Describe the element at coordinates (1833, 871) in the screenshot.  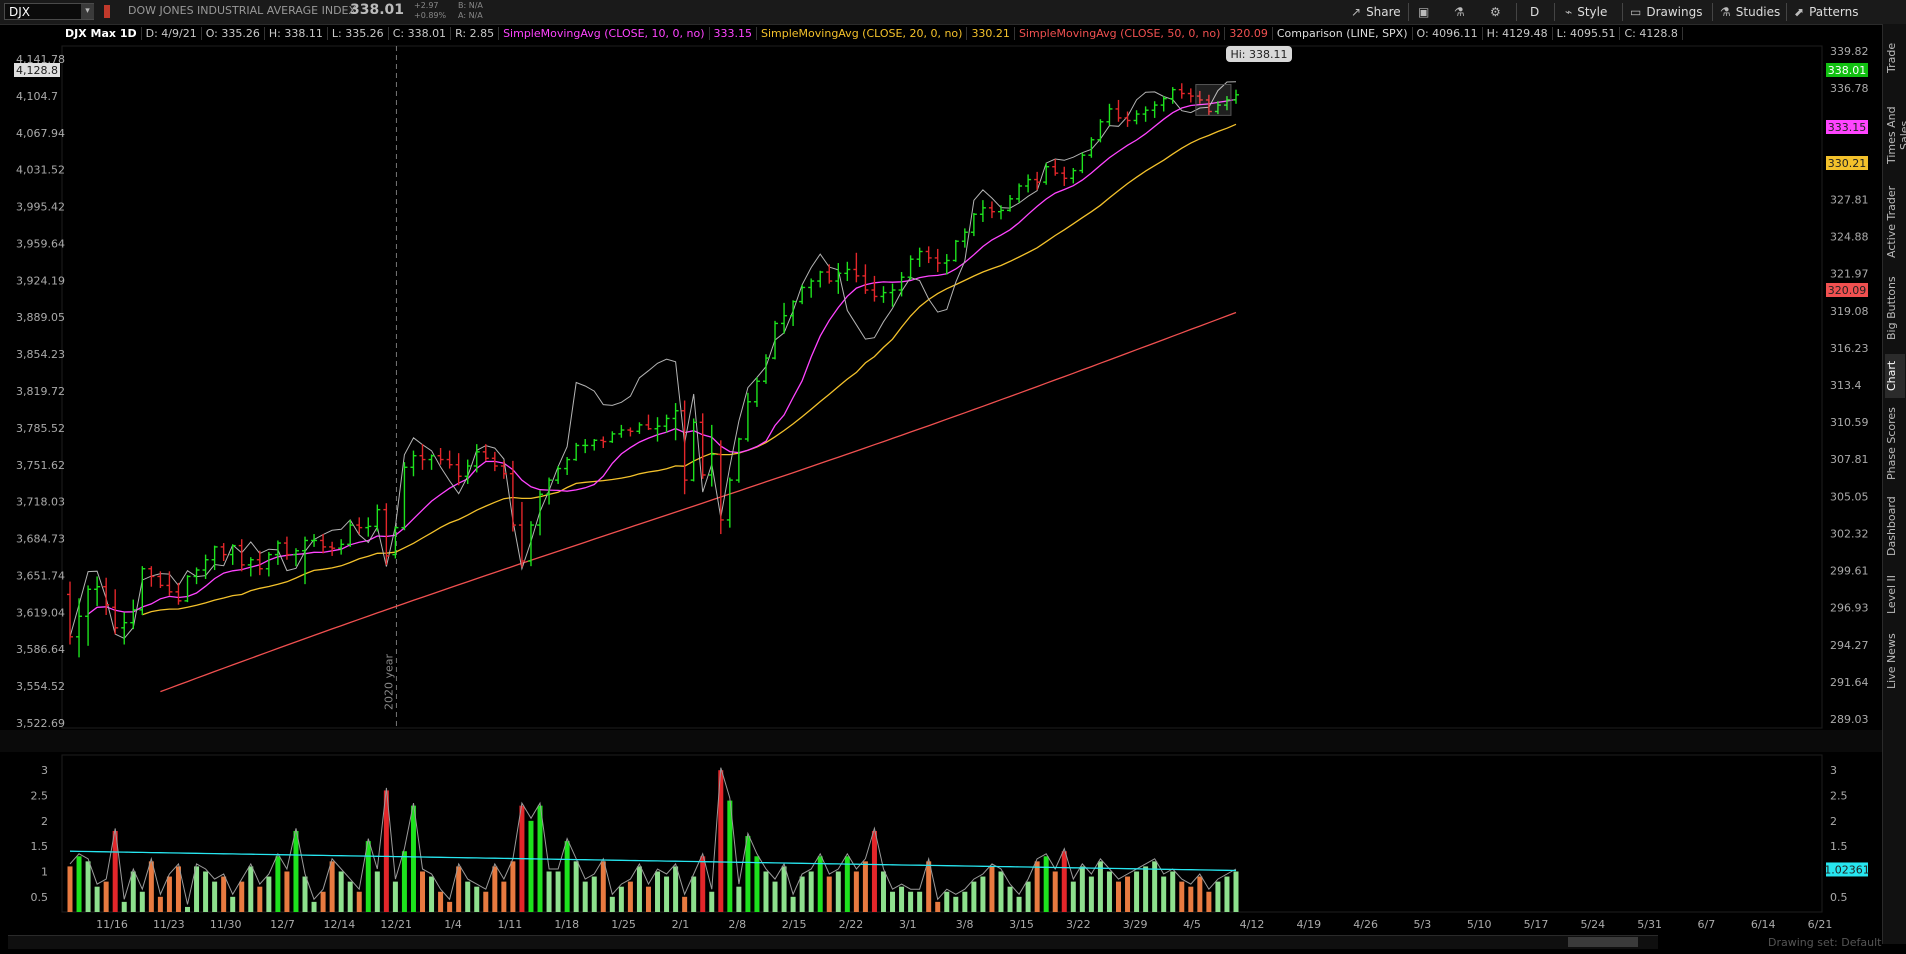
I see `lower-axis-tick: 1` at that location.